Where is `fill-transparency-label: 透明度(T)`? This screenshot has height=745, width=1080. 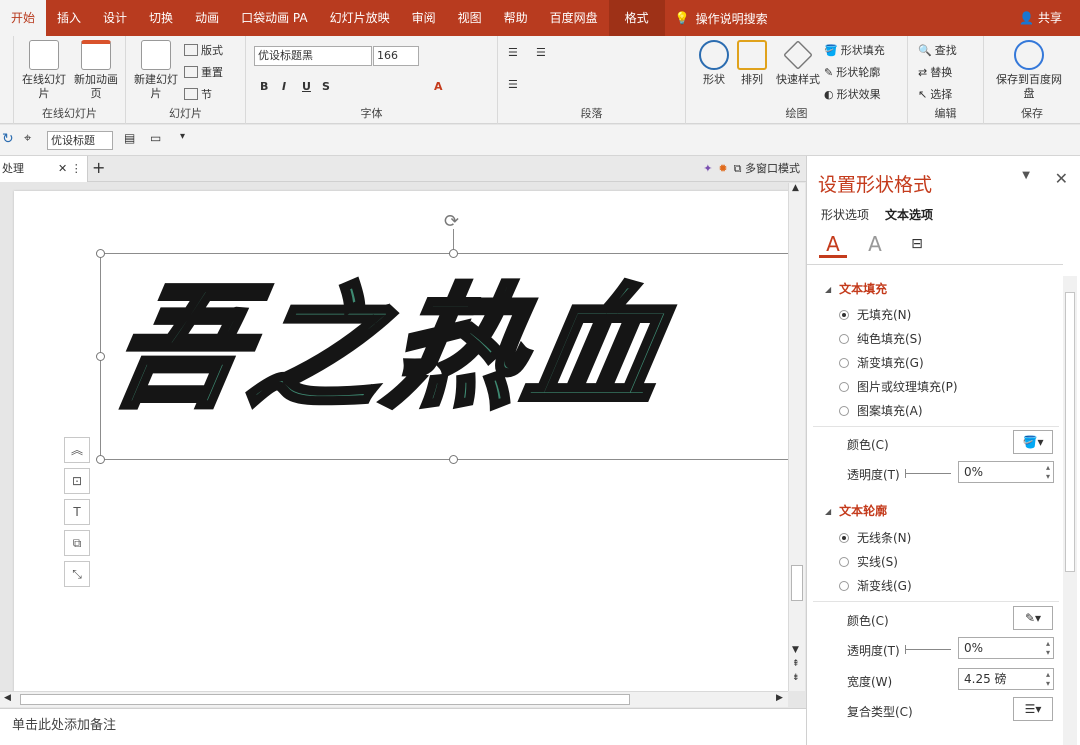 fill-transparency-label: 透明度(T) is located at coordinates (873, 475).